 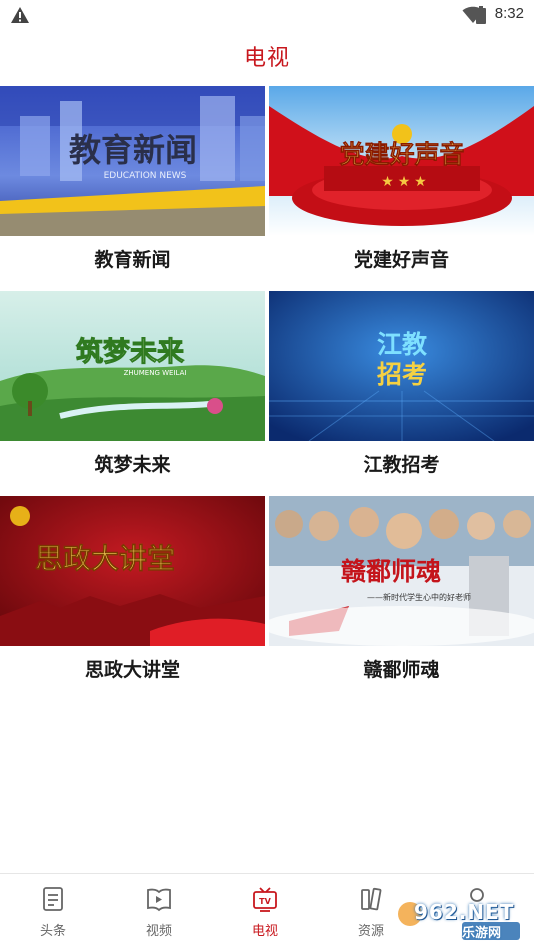 I want to click on watermark-text: 962.NET, so click(x=464, y=912).